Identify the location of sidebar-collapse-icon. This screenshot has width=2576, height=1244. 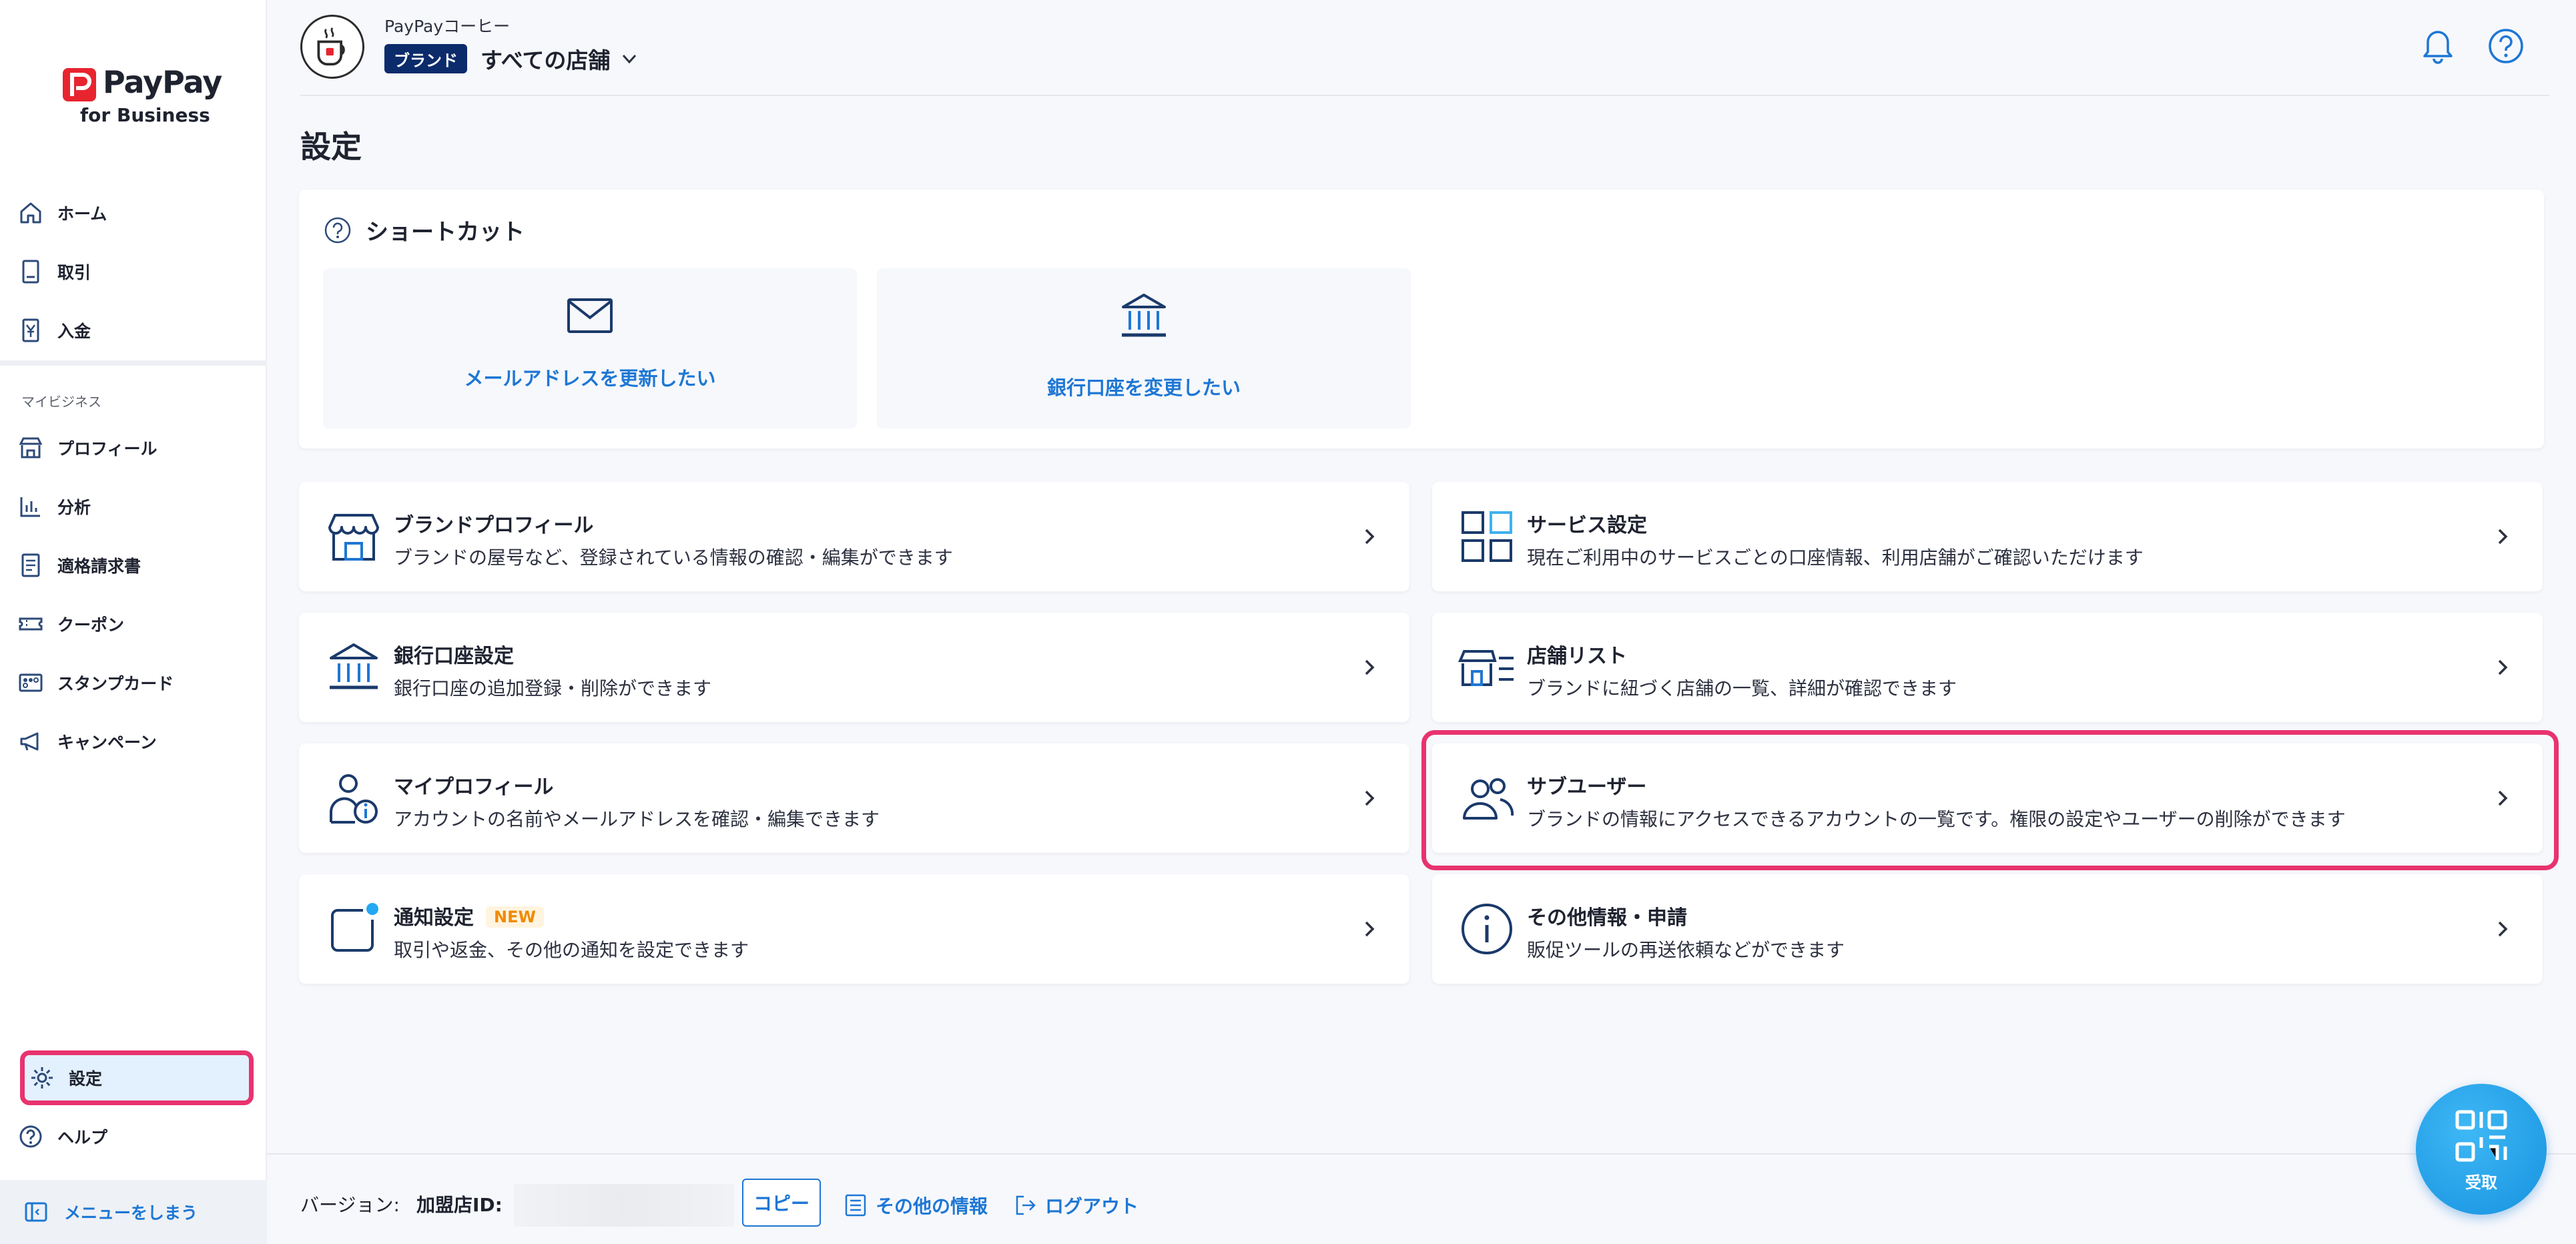
(36, 1212).